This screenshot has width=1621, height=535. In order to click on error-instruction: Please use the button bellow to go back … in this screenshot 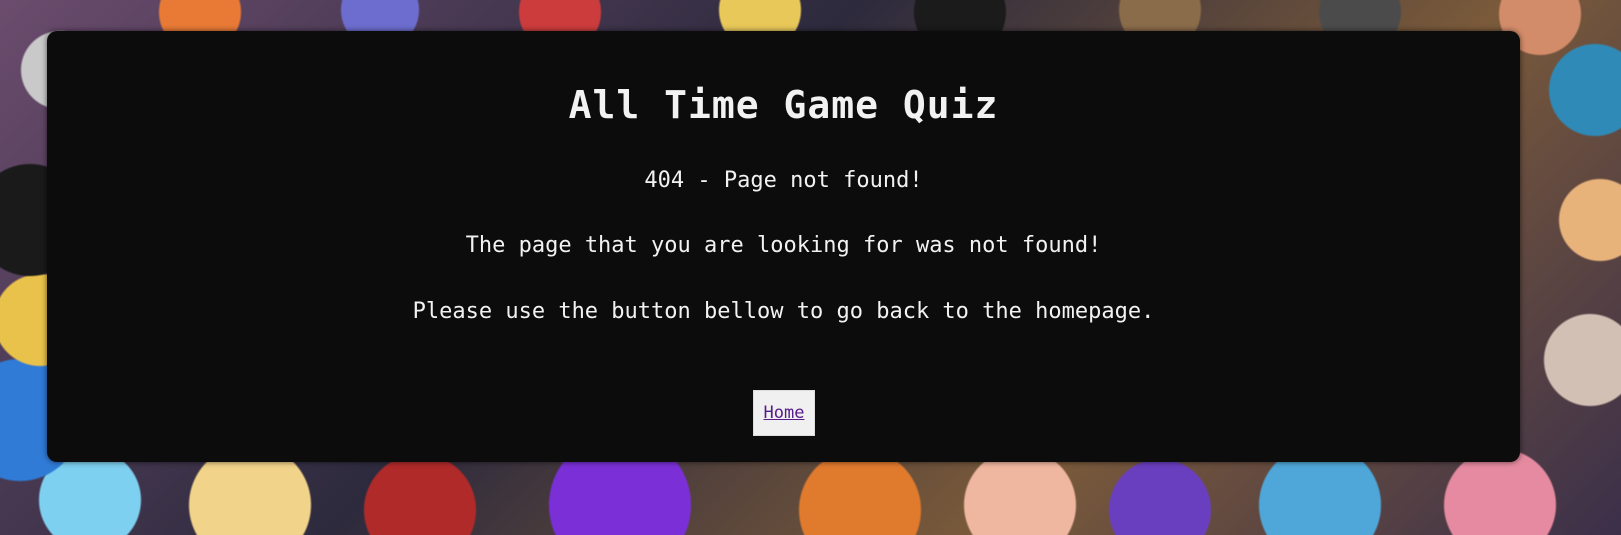, I will do `click(783, 311)`.